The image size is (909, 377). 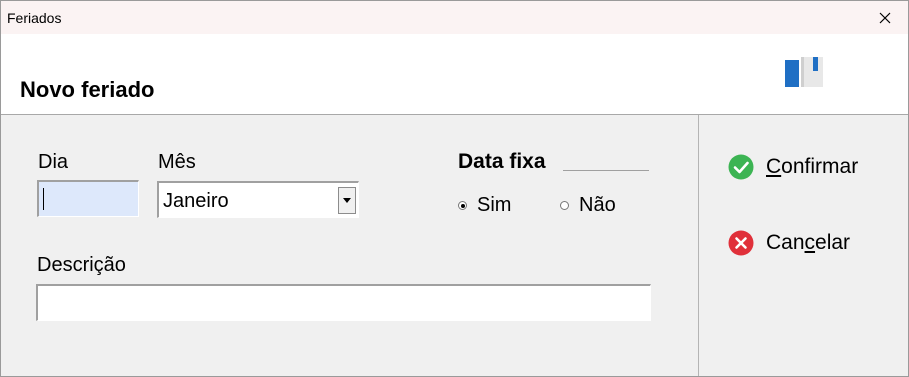 I want to click on dia-label: Dia, so click(x=53, y=162).